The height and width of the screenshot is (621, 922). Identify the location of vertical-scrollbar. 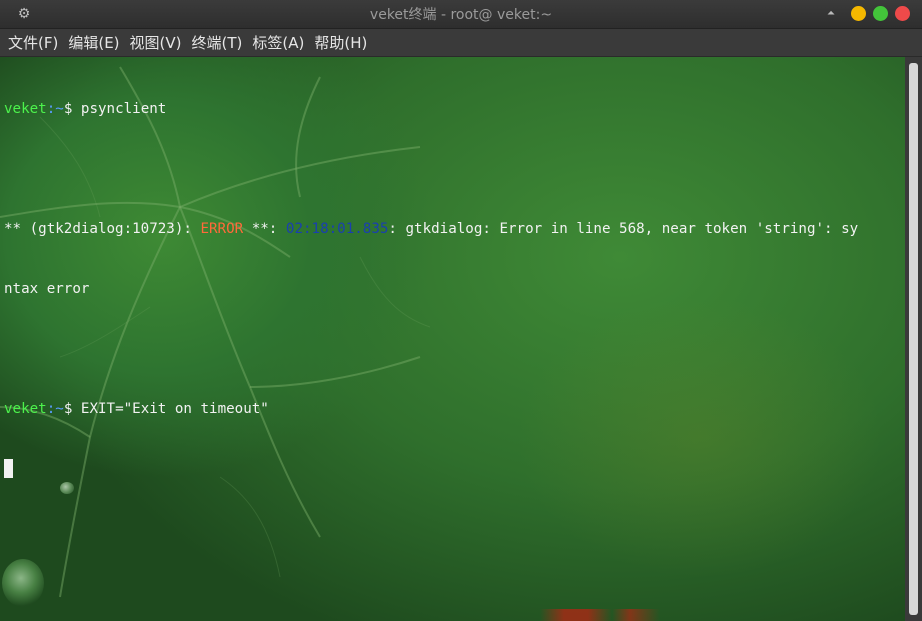
(913, 339).